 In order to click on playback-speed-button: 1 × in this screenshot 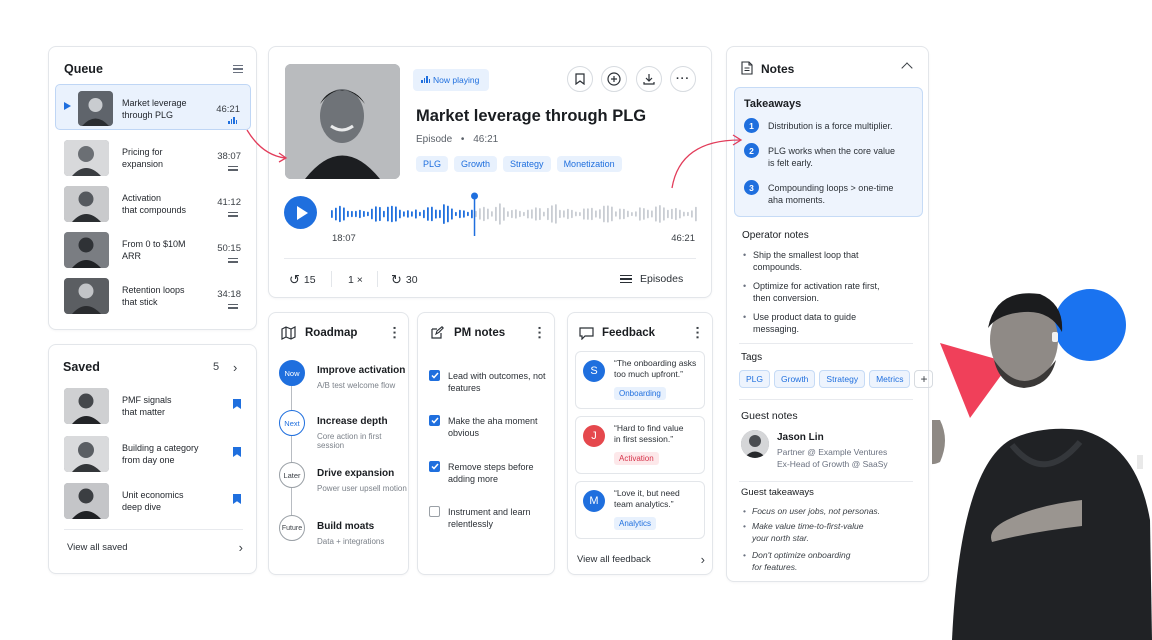, I will do `click(355, 280)`.